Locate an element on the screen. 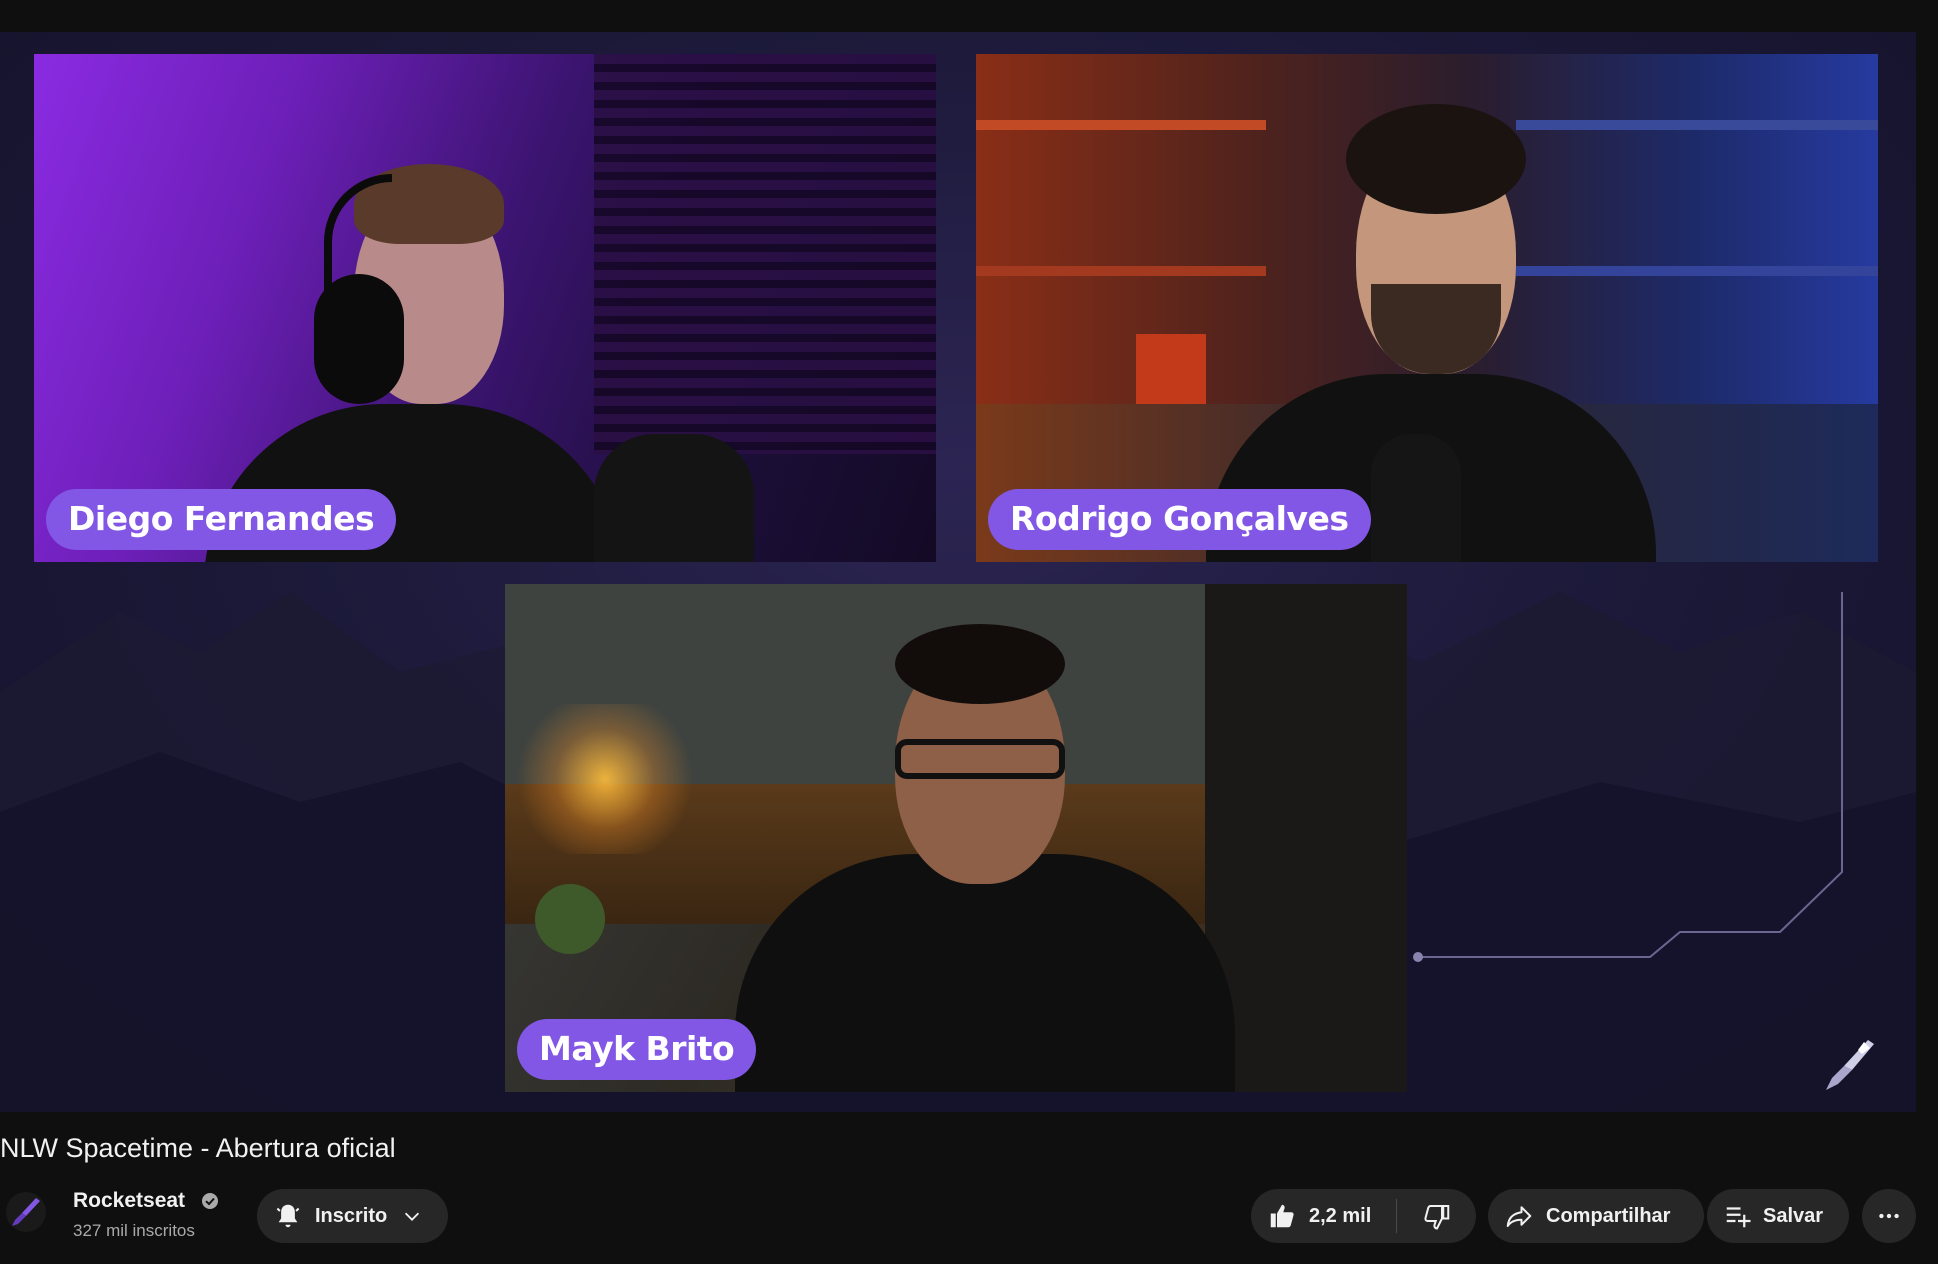 This screenshot has height=1264, width=1938. subscriber-count: 327 mil inscritos is located at coordinates (134, 1230).